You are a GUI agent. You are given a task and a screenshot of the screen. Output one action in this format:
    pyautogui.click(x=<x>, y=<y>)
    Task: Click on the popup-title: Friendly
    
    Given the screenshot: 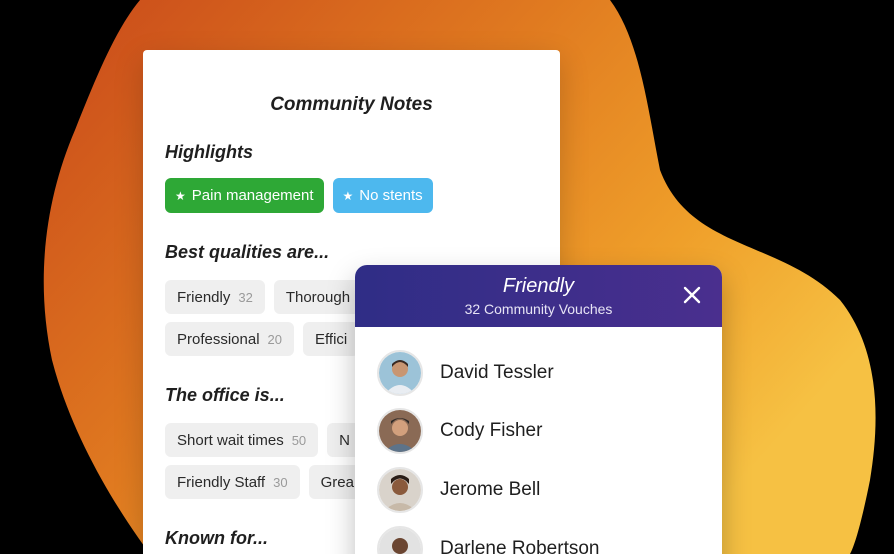 What is the action you would take?
    pyautogui.click(x=538, y=286)
    